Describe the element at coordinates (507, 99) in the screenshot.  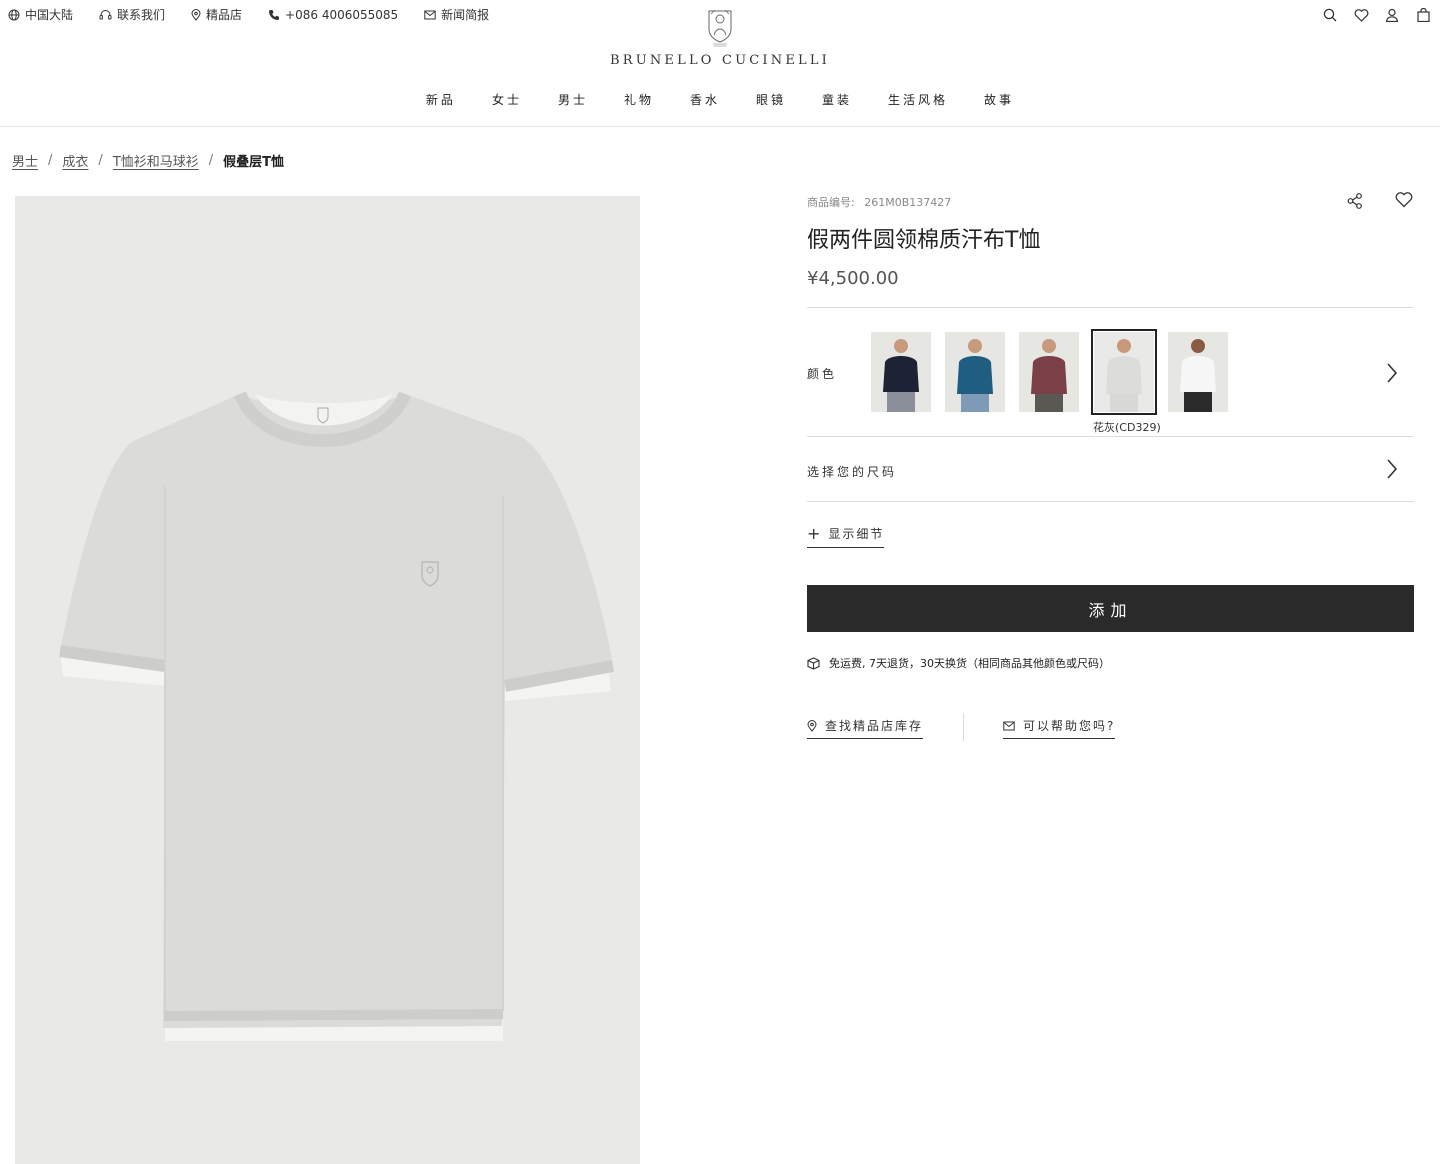
I see `nav-item-women: 女士` at that location.